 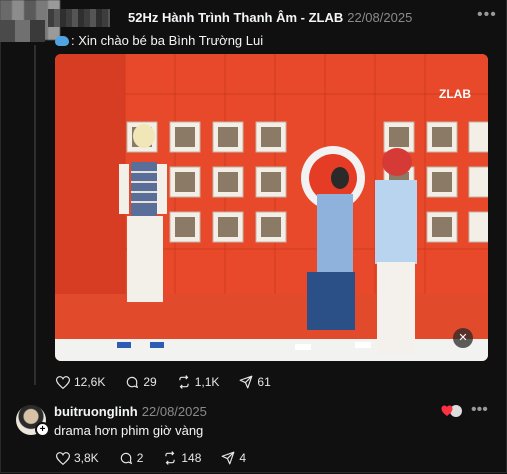 What do you see at coordinates (235, 17) in the screenshot?
I see `post-author: 52Hz Hành Trình Thanh Âm - ZLAB` at bounding box center [235, 17].